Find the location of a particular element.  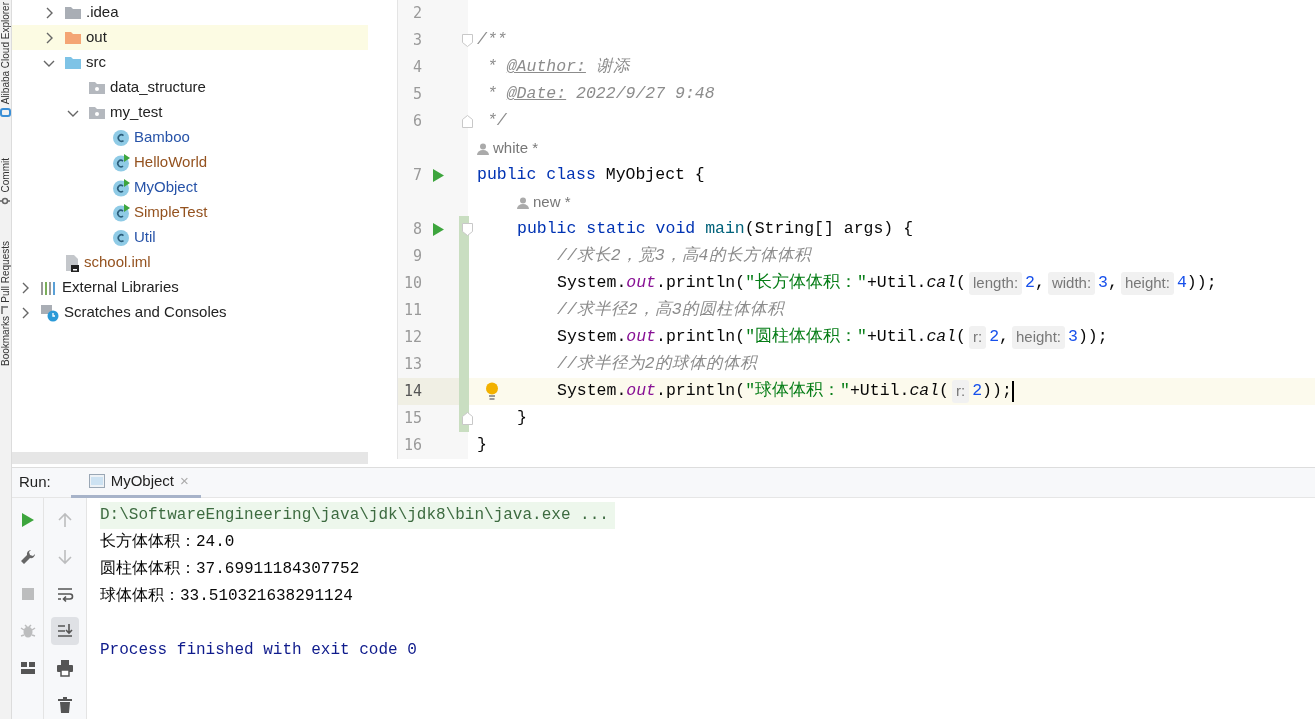

tree-item: Bamboo is located at coordinates (190, 137).